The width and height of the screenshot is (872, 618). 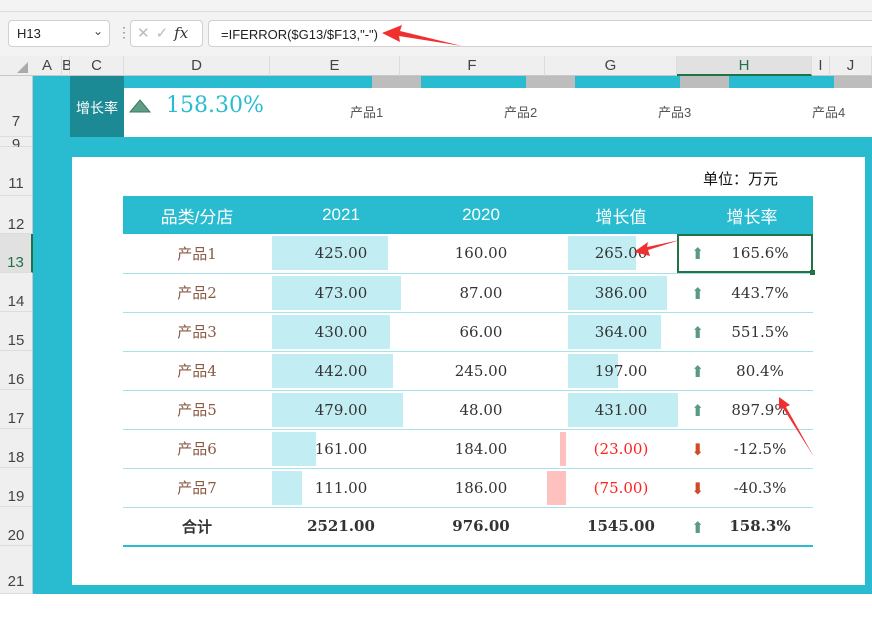 What do you see at coordinates (197, 410) in the screenshot?
I see `product-name: 产品5` at bounding box center [197, 410].